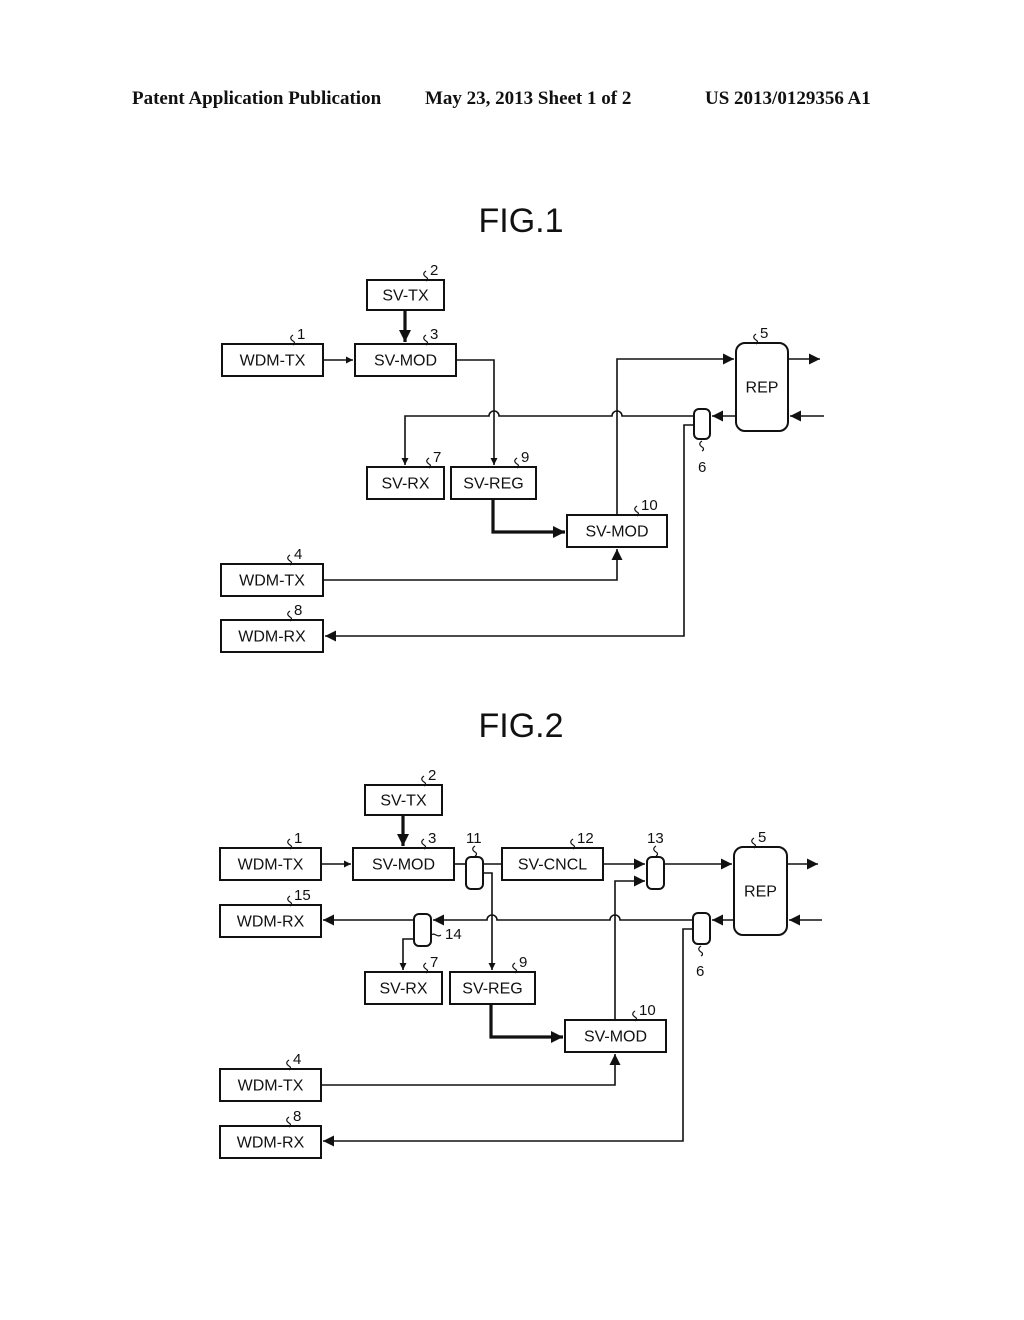  What do you see at coordinates (585, 838) in the screenshot?
I see `reference-numeral: 12` at bounding box center [585, 838].